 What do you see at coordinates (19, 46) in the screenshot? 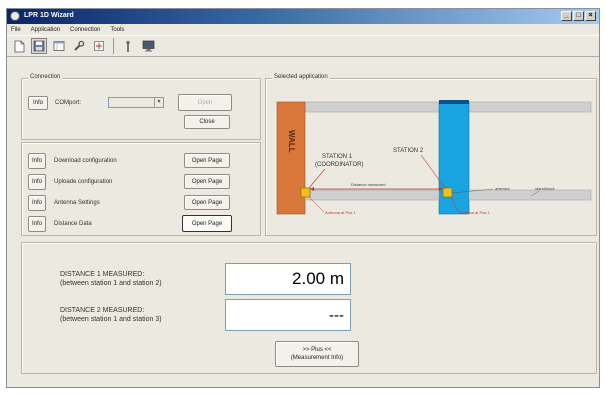
I see `new-doc-icon` at bounding box center [19, 46].